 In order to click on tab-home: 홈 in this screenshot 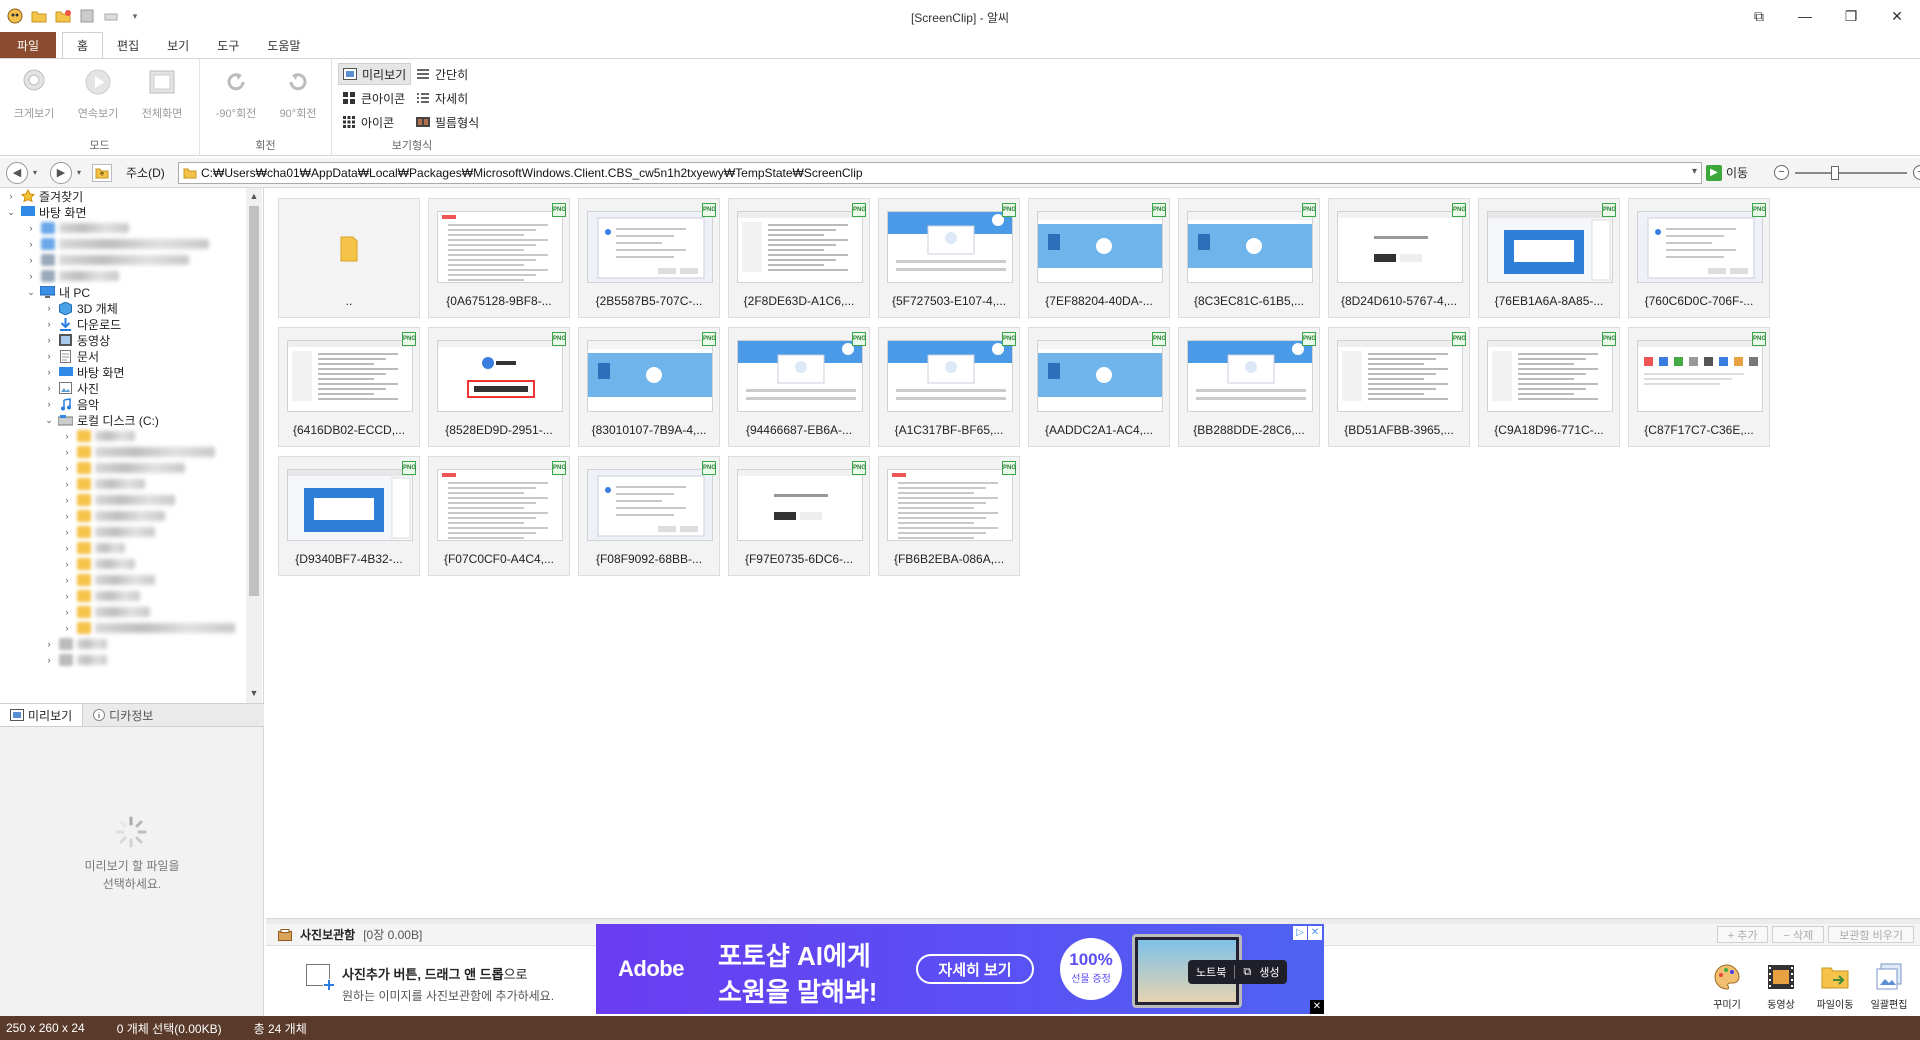, I will do `click(83, 45)`.